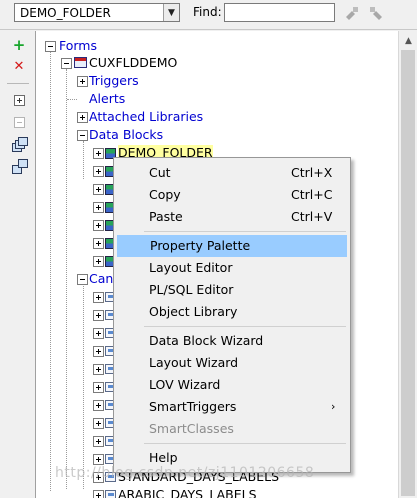 Image resolution: width=417 pixels, height=498 pixels. Describe the element at coordinates (312, 172) in the screenshot. I see `menu-item-shortcut: Ctrl+X` at that location.